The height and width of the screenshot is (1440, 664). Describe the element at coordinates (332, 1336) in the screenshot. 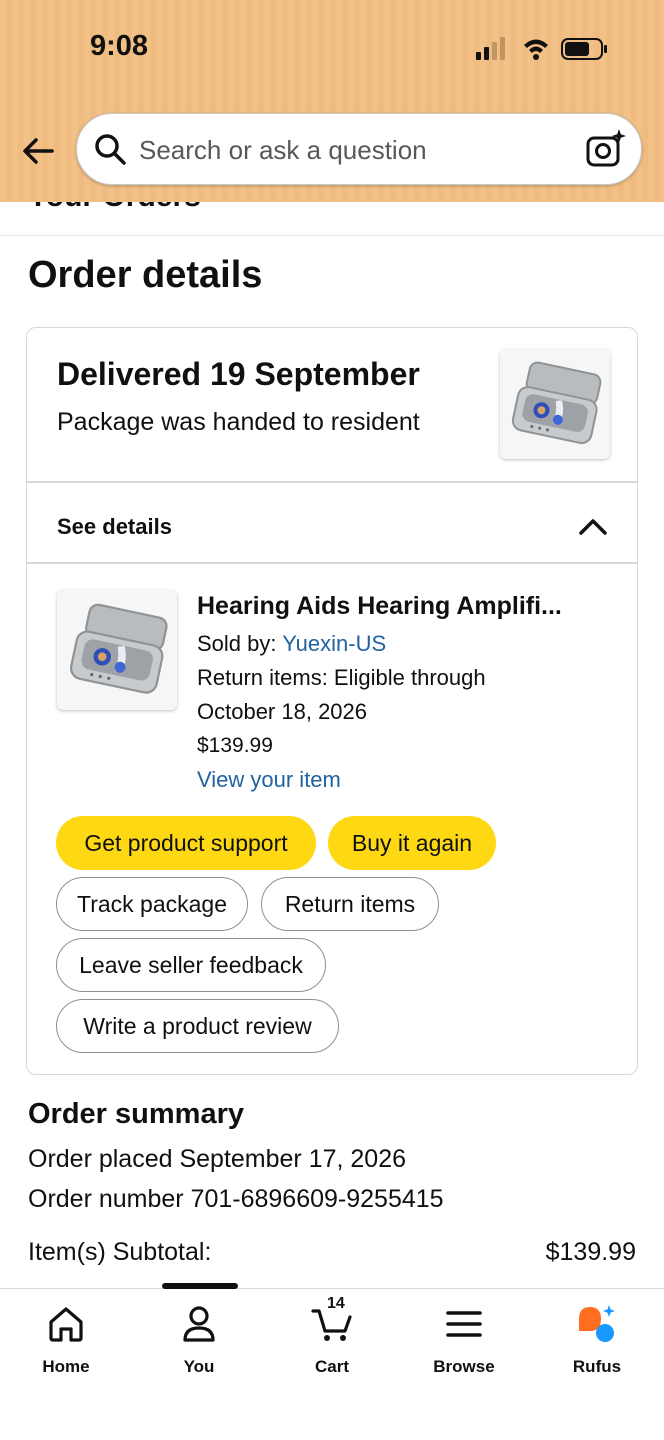

I see `nav-cart: 14 Cart` at that location.